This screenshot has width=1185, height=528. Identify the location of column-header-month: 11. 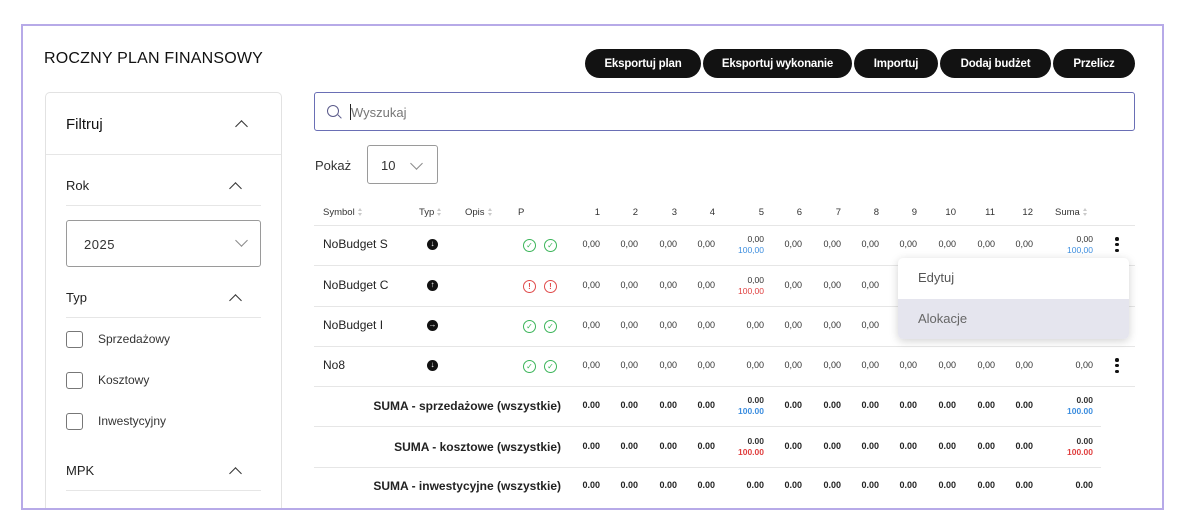
(990, 212).